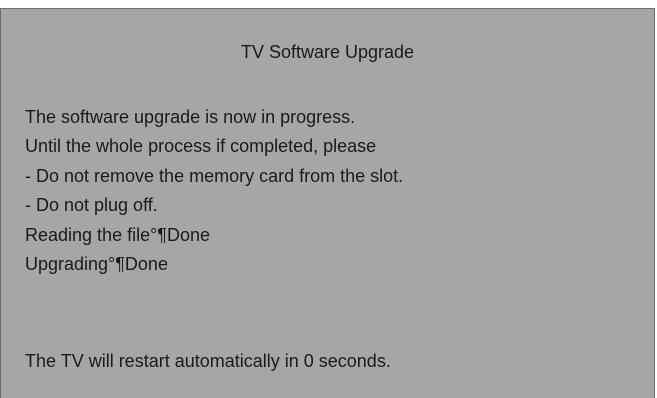 This screenshot has height=398, width=657. Describe the element at coordinates (190, 117) in the screenshot. I see `progress-line: The software upgrade is now in progress.` at that location.